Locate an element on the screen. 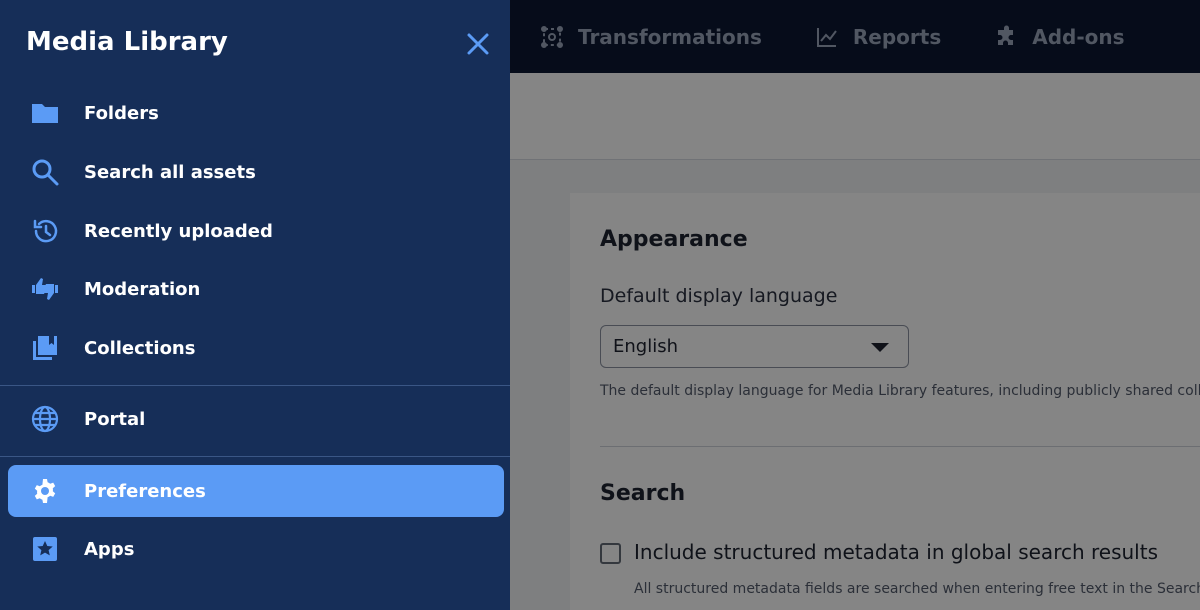 The height and width of the screenshot is (610, 1200). close-icon is located at coordinates (478, 44).